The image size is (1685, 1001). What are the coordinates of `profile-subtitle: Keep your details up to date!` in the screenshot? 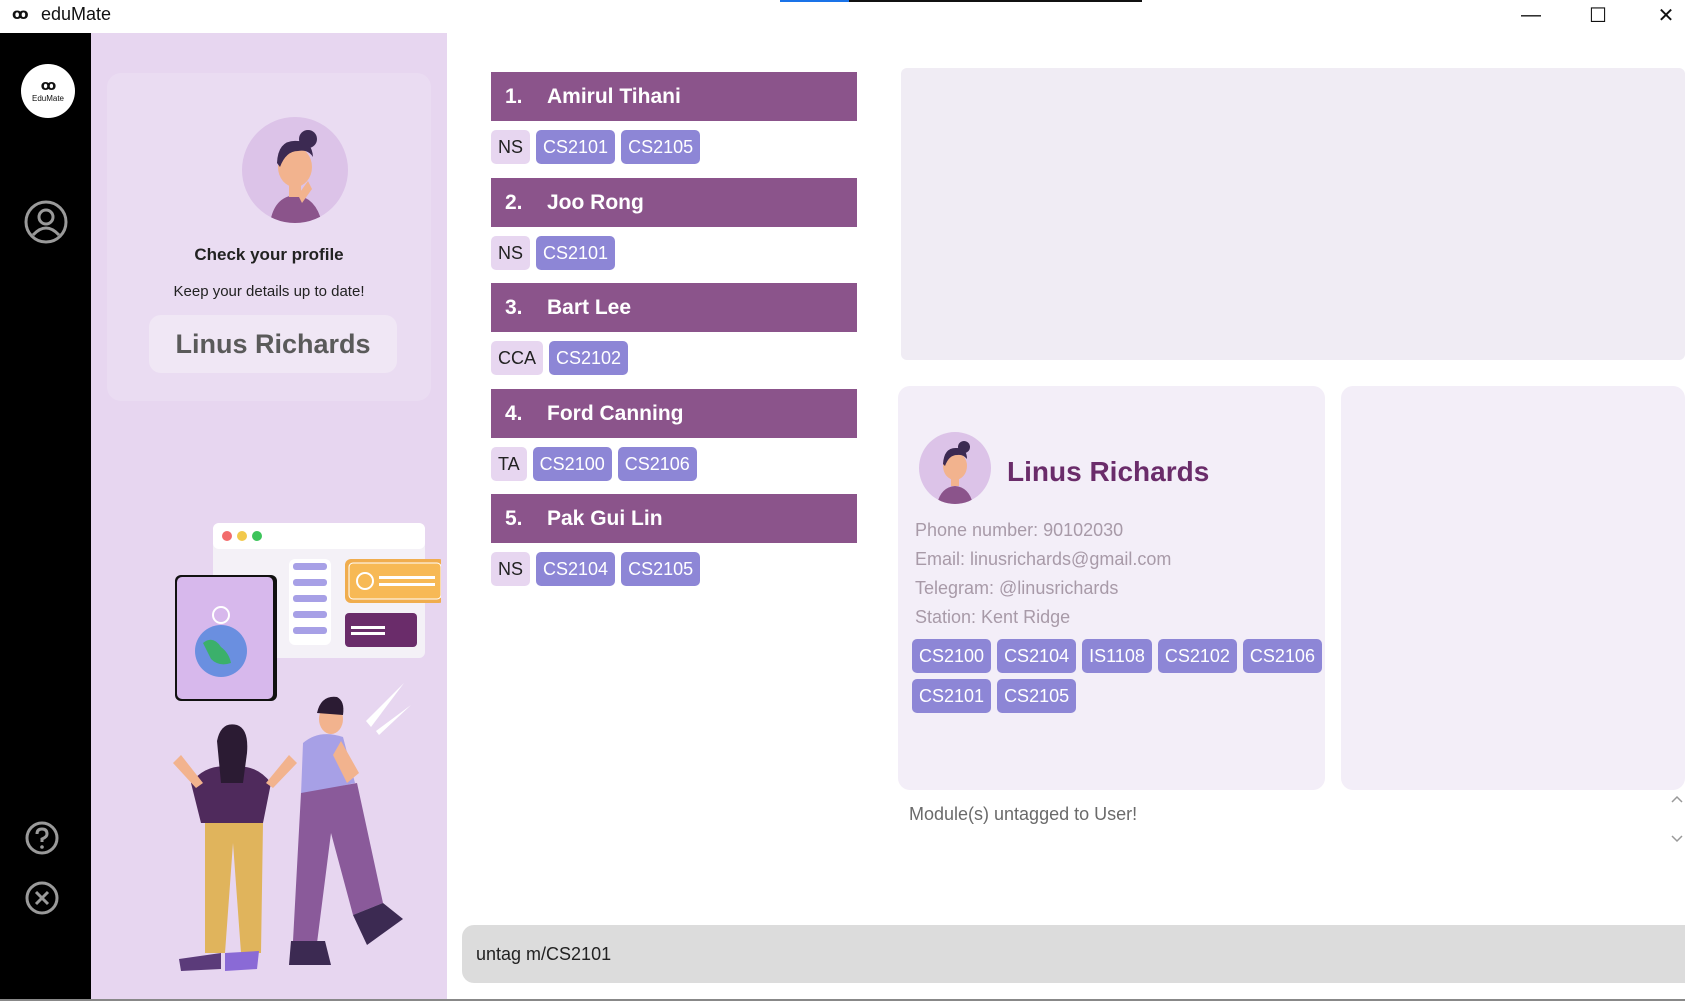 It's located at (269, 291).